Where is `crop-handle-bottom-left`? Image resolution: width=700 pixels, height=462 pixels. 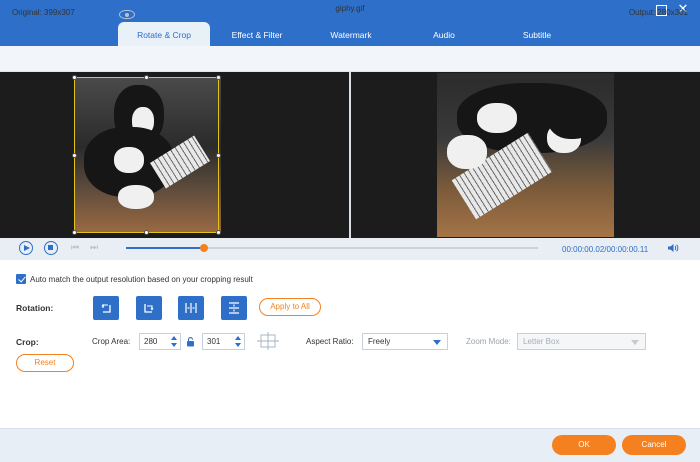
crop-handle-bottom-left is located at coordinates (74, 232).